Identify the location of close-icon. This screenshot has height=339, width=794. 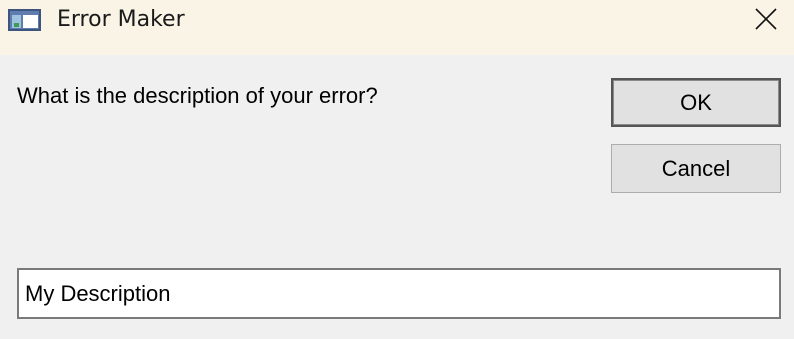
(766, 19).